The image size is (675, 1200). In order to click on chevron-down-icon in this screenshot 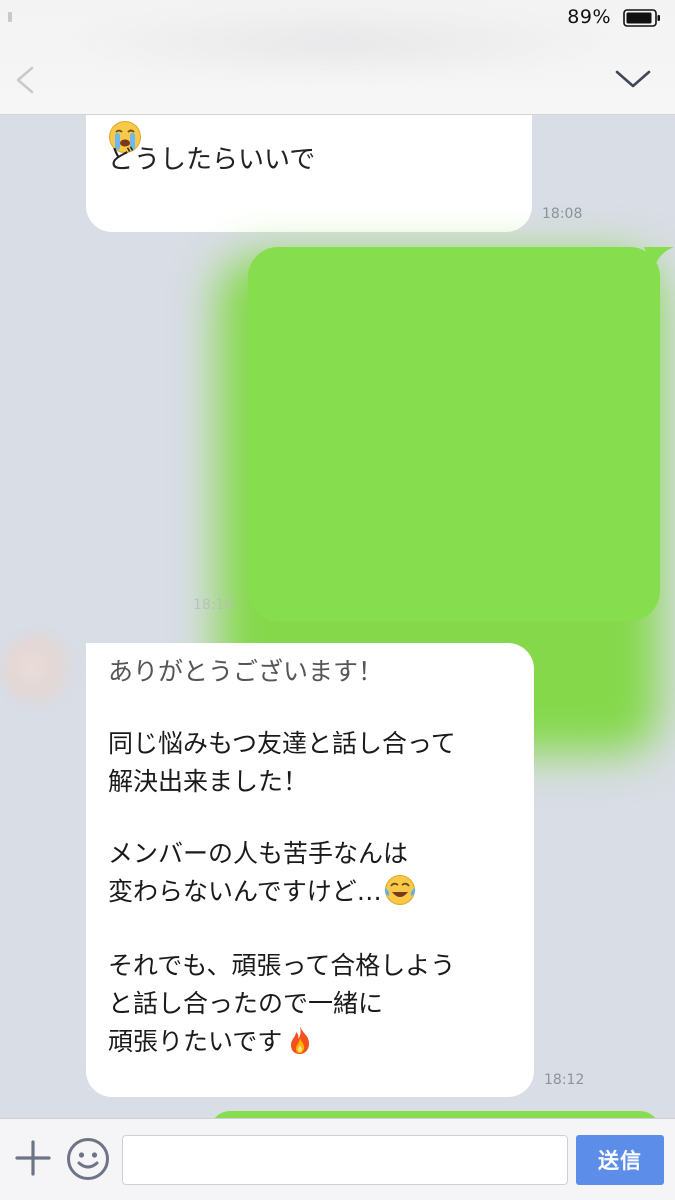, I will do `click(633, 79)`.